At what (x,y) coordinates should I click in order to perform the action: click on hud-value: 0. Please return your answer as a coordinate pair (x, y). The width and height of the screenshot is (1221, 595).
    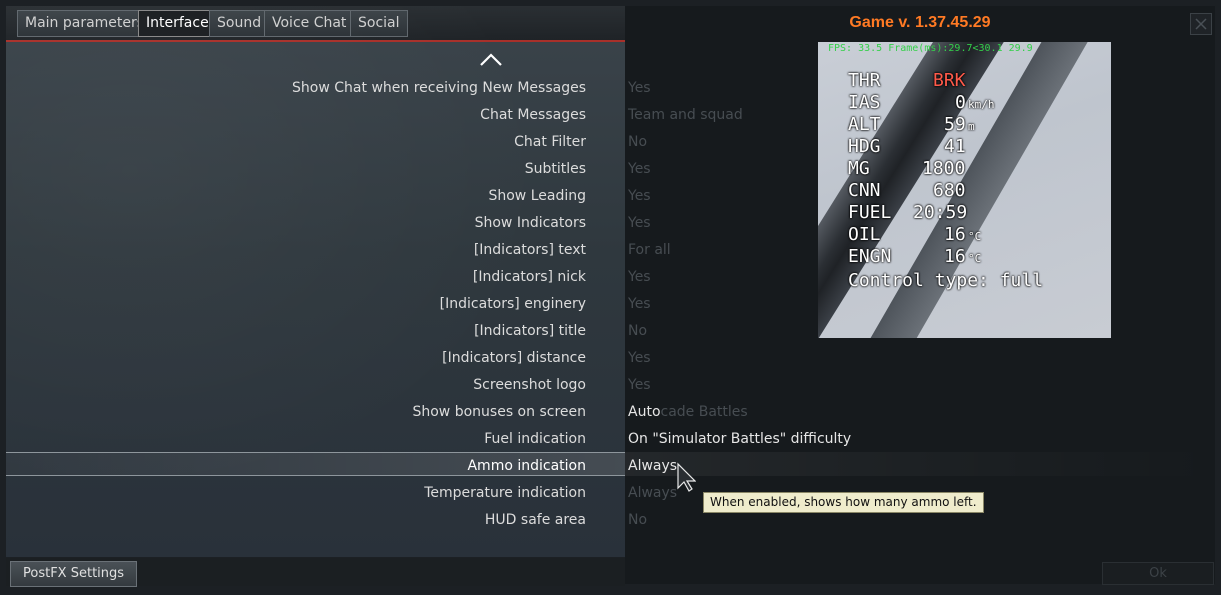
    Looking at the image, I should click on (960, 102).